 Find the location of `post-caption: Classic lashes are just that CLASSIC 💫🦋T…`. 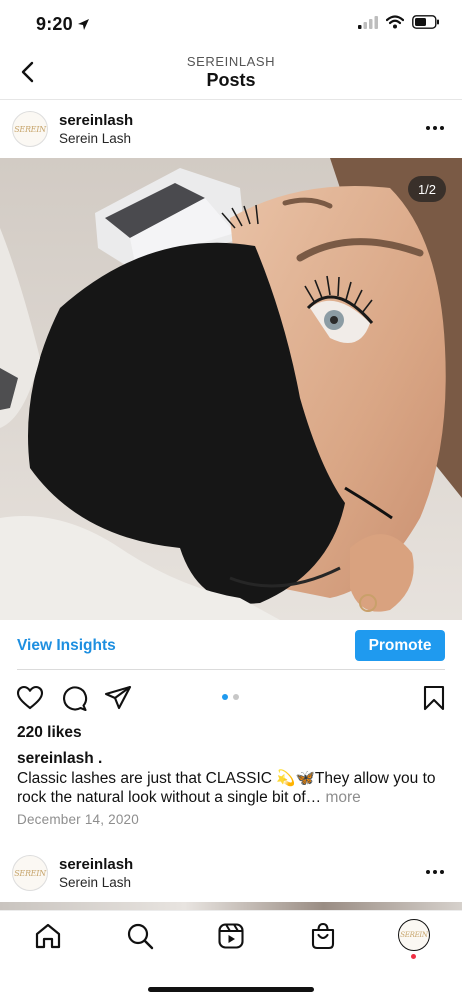

post-caption: Classic lashes are just that CLASSIC 💫🦋T… is located at coordinates (232, 788).